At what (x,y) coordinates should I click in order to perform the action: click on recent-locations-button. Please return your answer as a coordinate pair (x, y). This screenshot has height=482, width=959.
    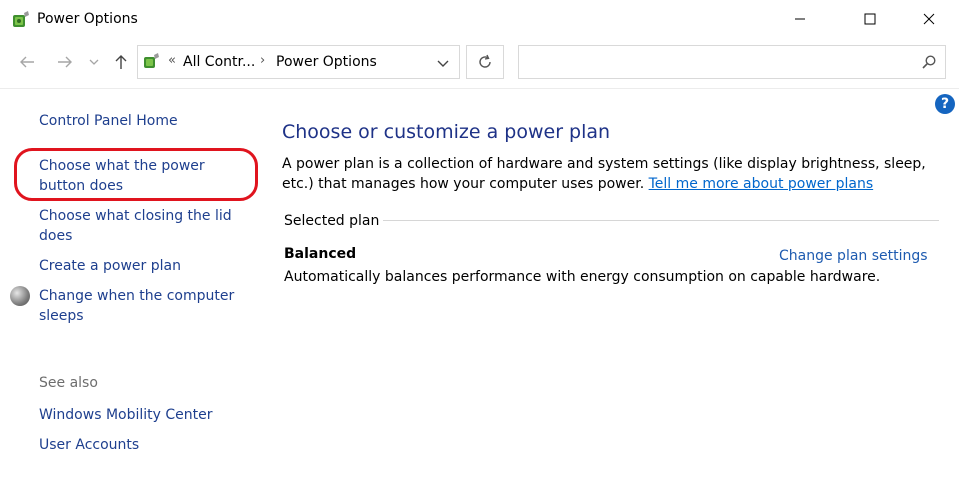
    Looking at the image, I should click on (94, 62).